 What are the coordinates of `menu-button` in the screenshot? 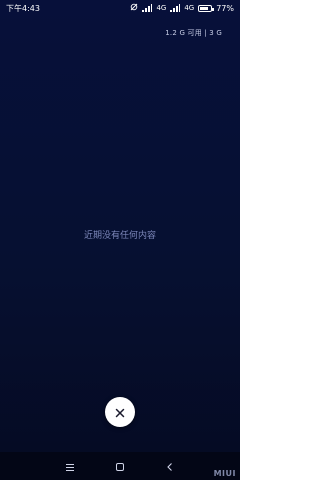 It's located at (70, 466).